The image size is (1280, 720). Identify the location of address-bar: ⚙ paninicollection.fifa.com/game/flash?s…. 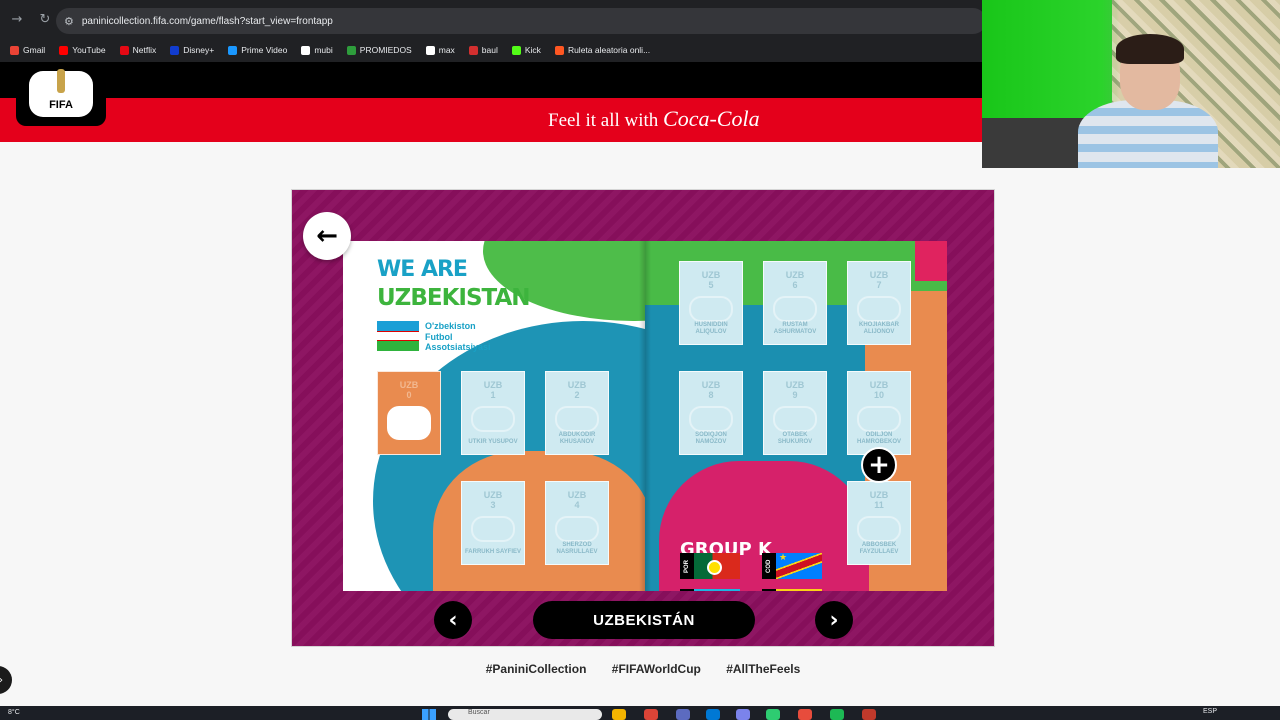
(521, 21).